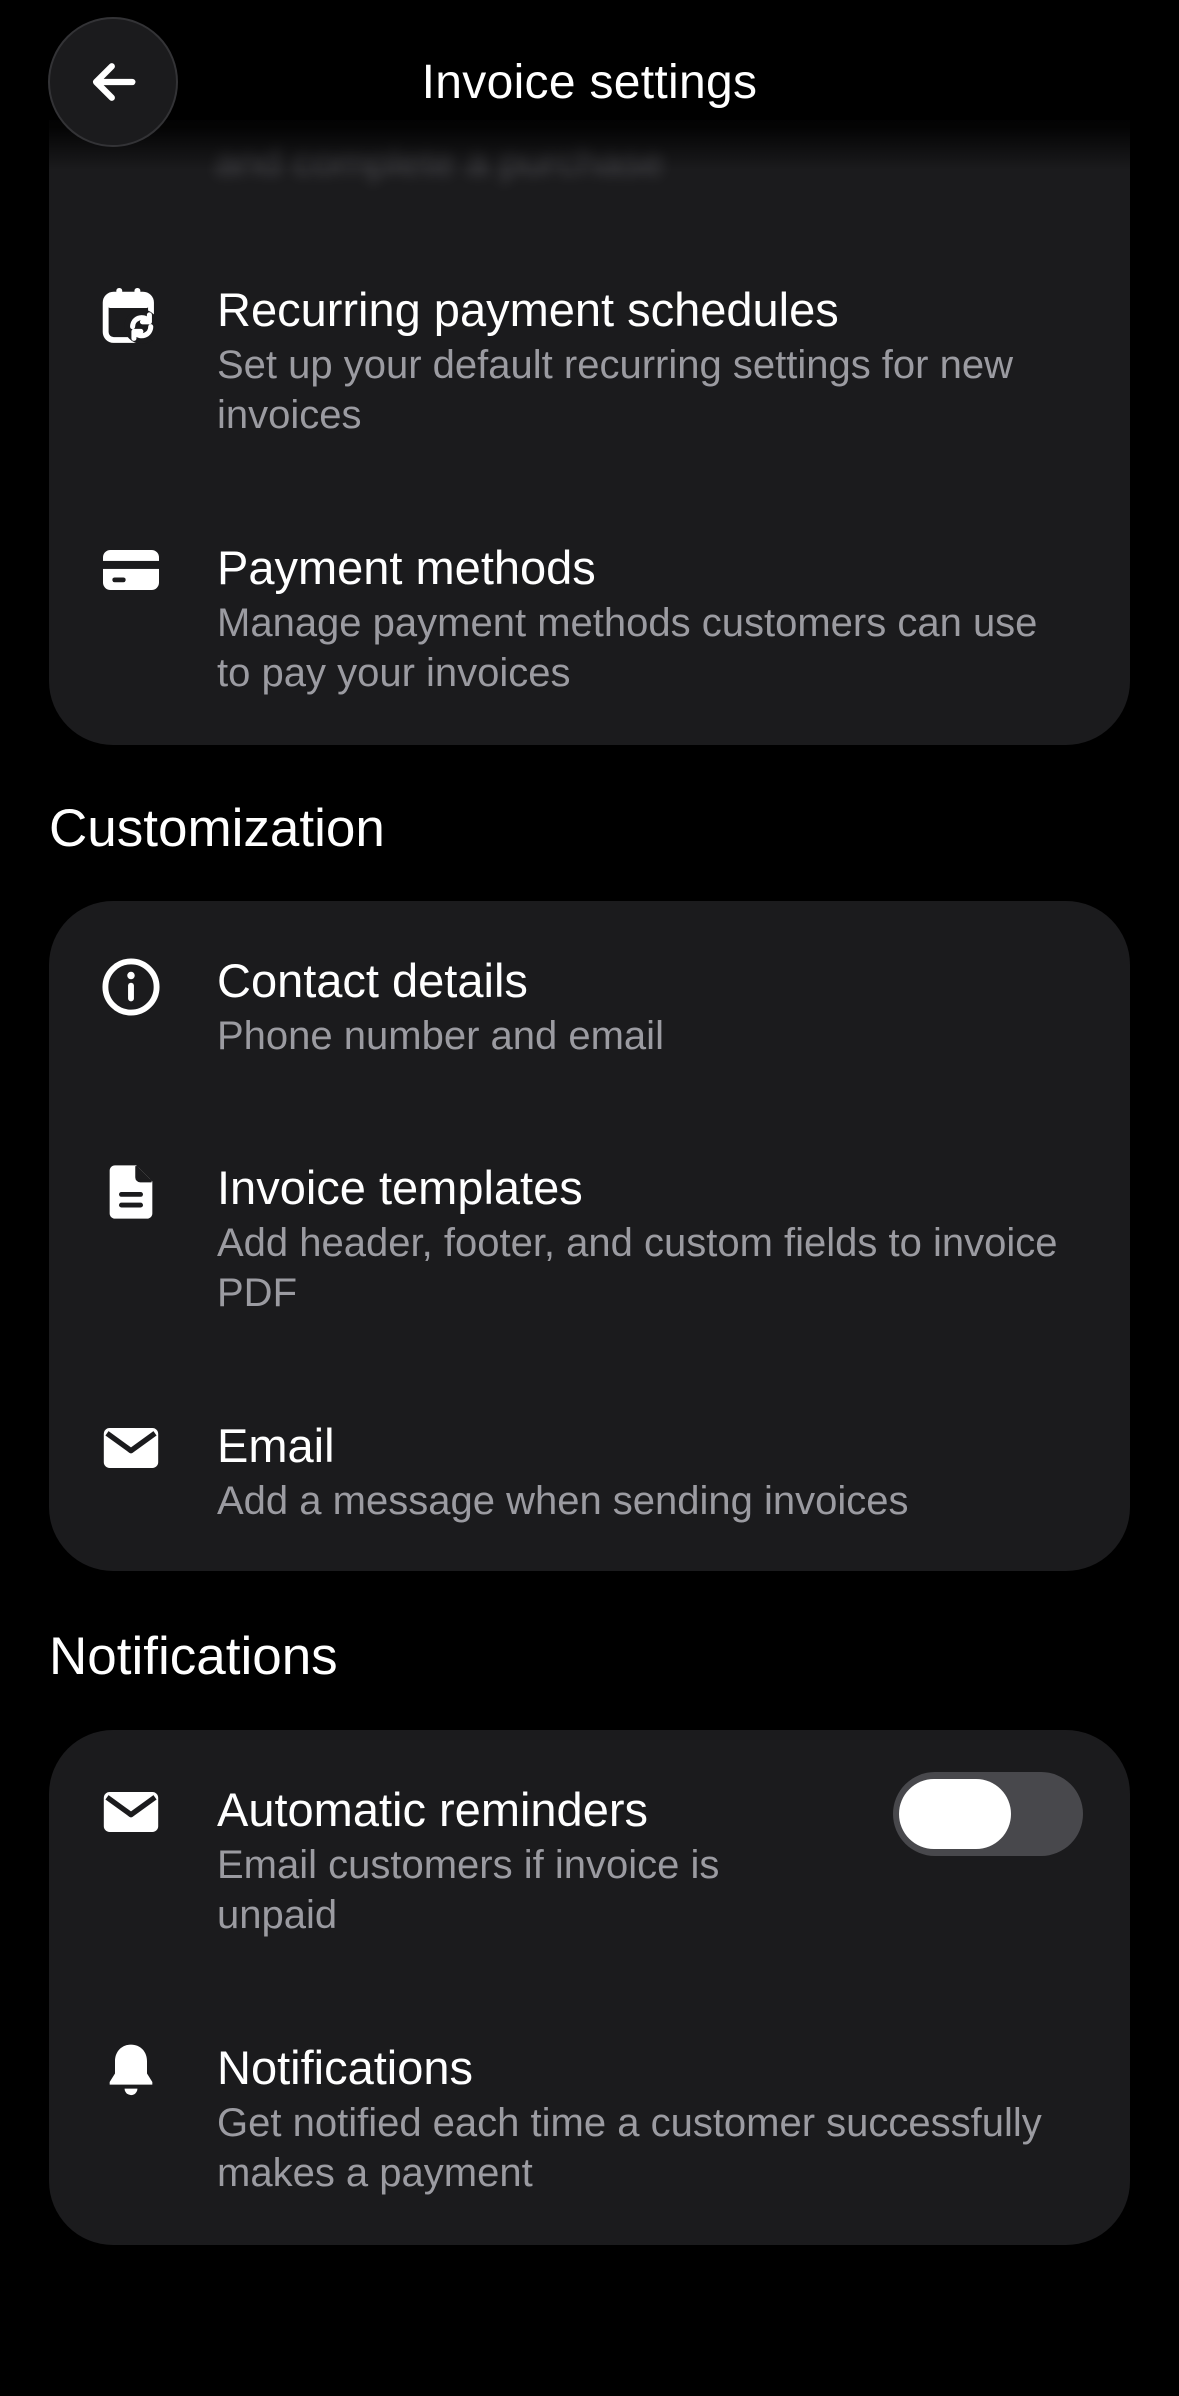 The height and width of the screenshot is (2396, 1179). Describe the element at coordinates (468, 1890) in the screenshot. I see `row-subtitle: Email customers if invoice is unpaid` at that location.